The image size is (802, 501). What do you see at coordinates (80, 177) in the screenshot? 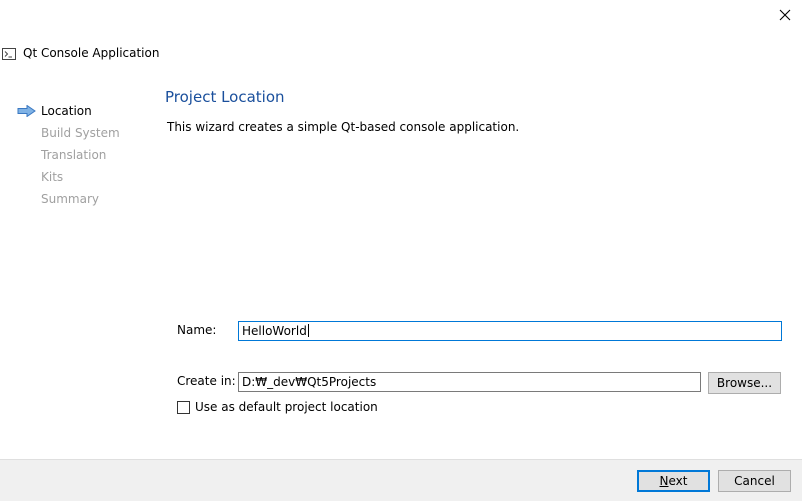
I see `step-kits: Kits` at bounding box center [80, 177].